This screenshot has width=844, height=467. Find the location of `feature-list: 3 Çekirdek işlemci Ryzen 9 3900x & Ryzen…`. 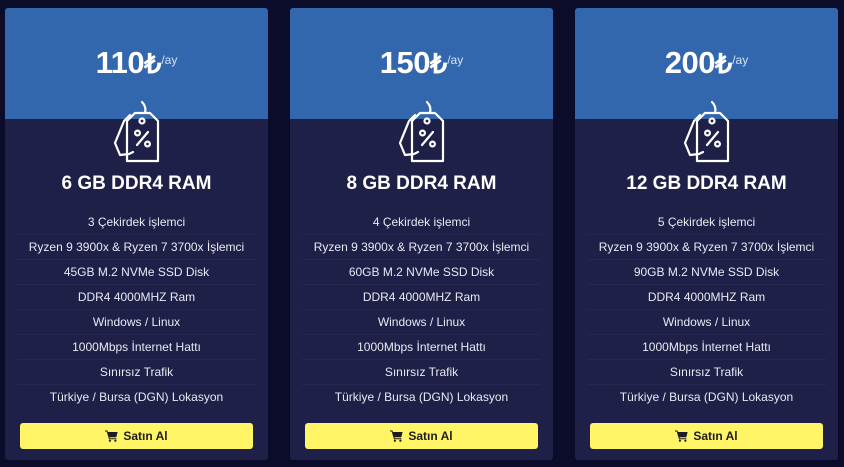

feature-list: 3 Çekirdek işlemci Ryzen 9 3900x & Ryzen… is located at coordinates (136, 309).